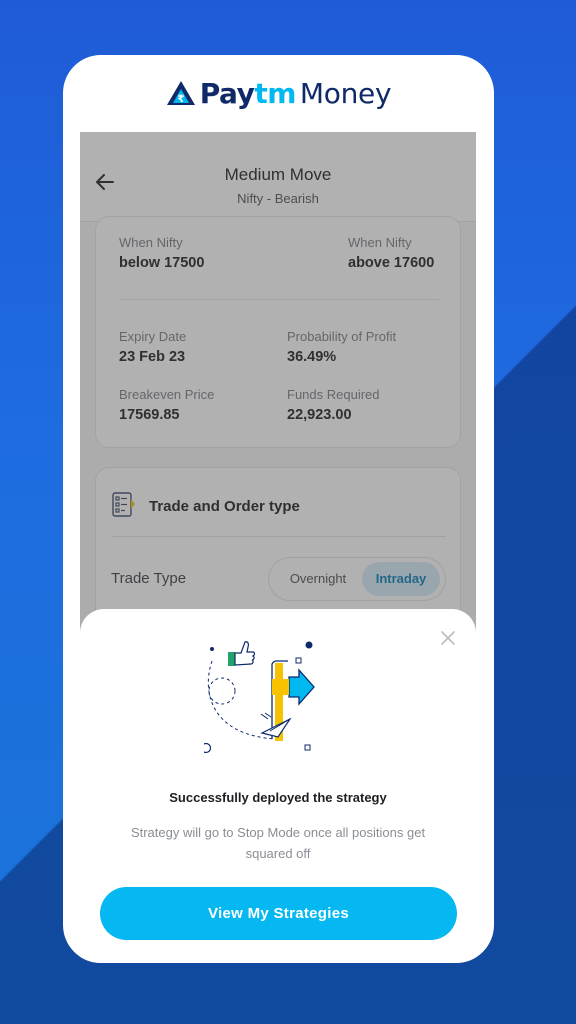 The width and height of the screenshot is (576, 1024). I want to click on success-title: Successfully deployed the strategy, so click(278, 797).